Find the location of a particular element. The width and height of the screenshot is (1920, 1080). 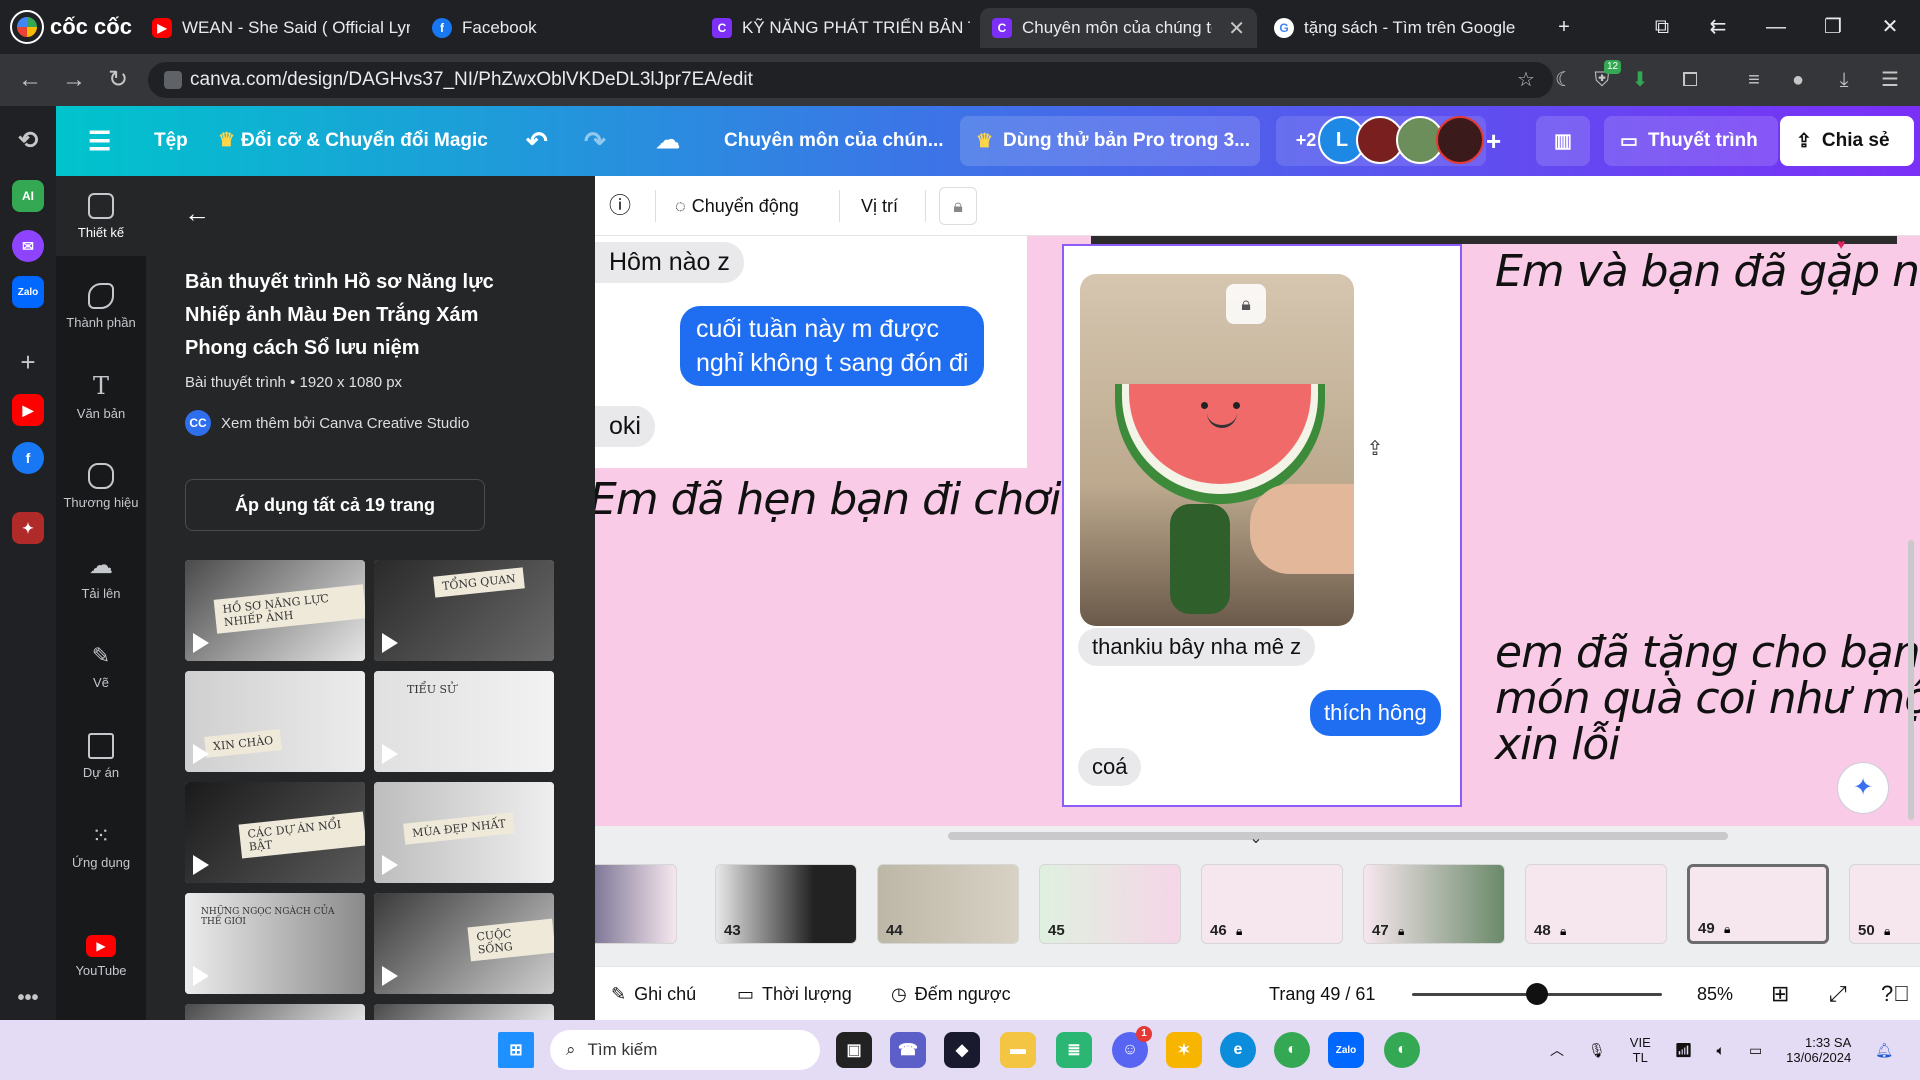

ai-assistant-icon: AI is located at coordinates (28, 196).